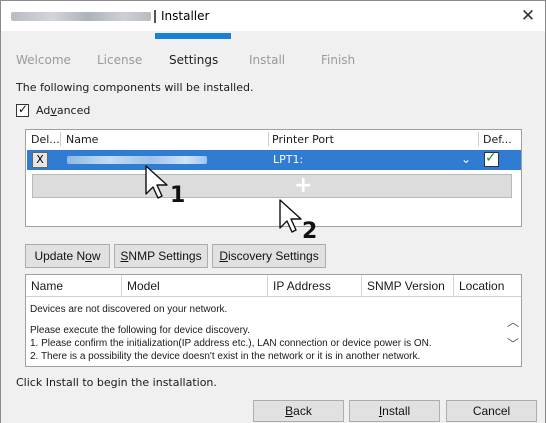 Image resolution: width=546 pixels, height=423 pixels. Describe the element at coordinates (81, 16) in the screenshot. I see `app-name-redacted` at that location.